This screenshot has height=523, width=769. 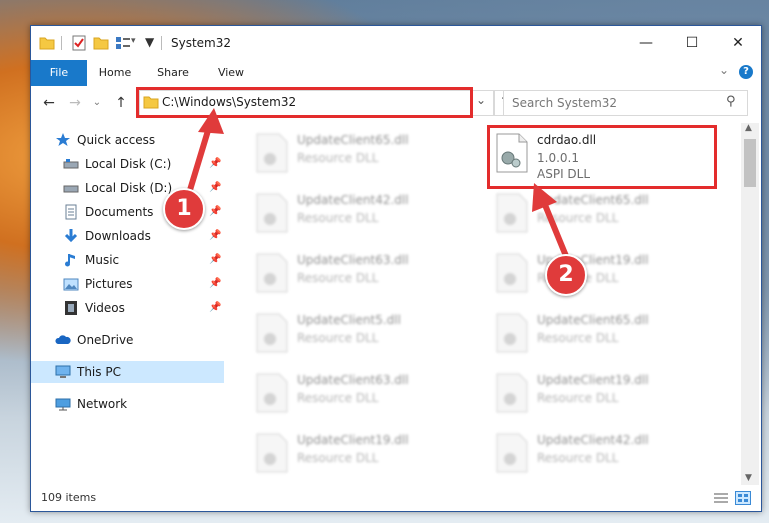 I want to click on file-version: 1.0.0.1, so click(x=558, y=158).